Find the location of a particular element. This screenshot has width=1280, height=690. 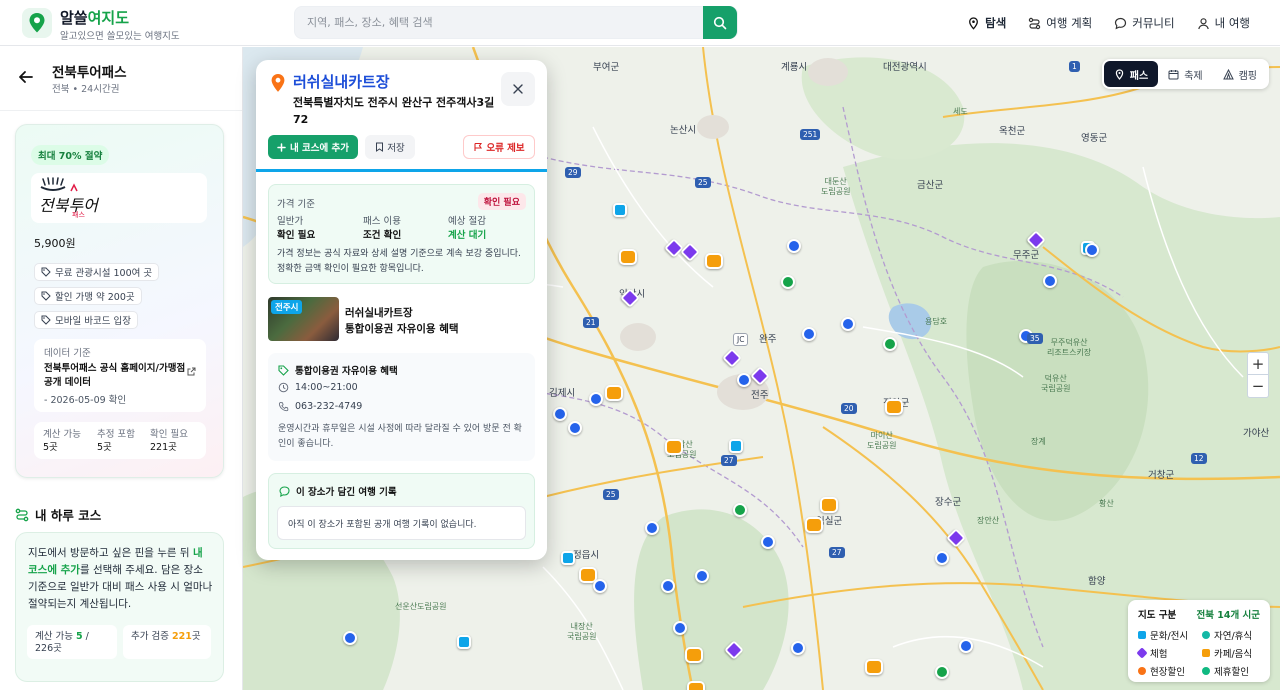

tag-label: 모바일 바코드 입장 is located at coordinates (93, 321).